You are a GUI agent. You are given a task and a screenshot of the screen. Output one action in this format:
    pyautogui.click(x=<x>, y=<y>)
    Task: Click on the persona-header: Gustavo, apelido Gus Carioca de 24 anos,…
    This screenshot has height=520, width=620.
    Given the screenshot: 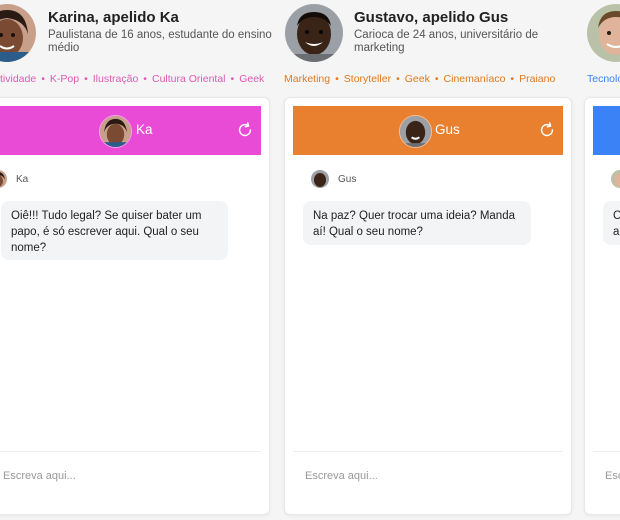 What is the action you would take?
    pyautogui.click(x=444, y=35)
    